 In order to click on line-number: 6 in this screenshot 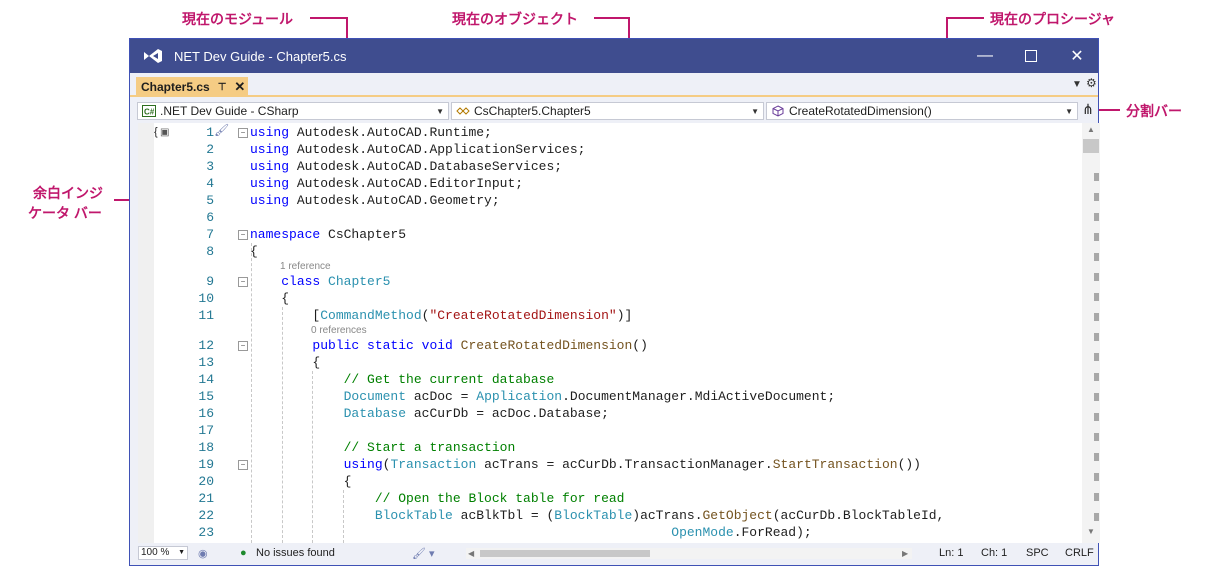, I will do `click(210, 217)`.